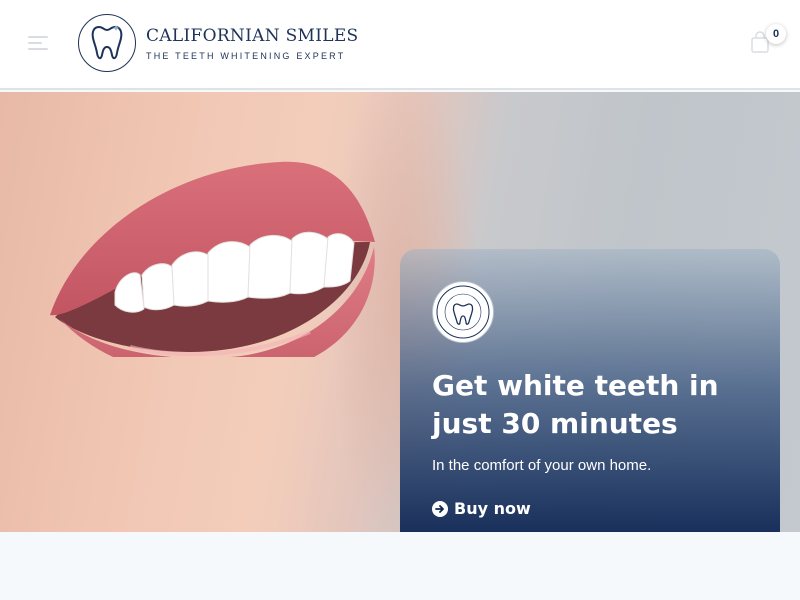 The image size is (800, 600). Describe the element at coordinates (440, 508) in the screenshot. I see `arrow-circle-right-icon` at that location.